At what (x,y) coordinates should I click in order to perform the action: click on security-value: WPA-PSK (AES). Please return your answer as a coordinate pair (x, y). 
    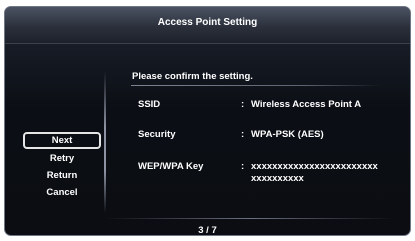
    Looking at the image, I should click on (287, 134).